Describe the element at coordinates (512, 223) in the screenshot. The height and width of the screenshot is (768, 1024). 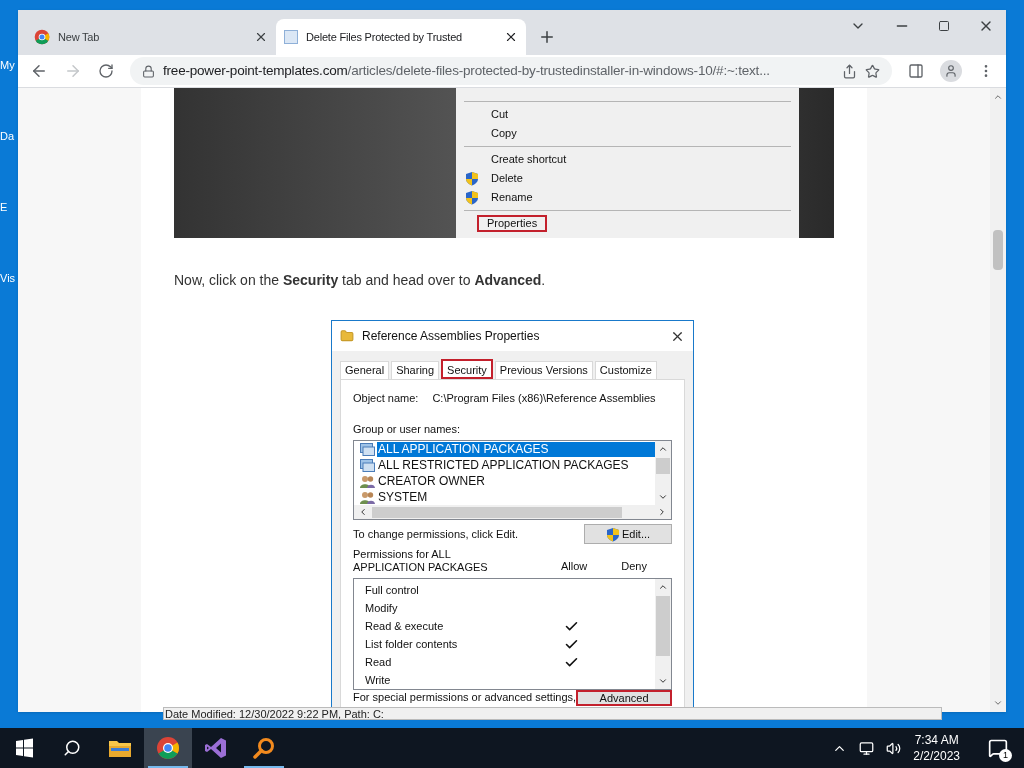
I see `context-menu-item: Properties` at that location.